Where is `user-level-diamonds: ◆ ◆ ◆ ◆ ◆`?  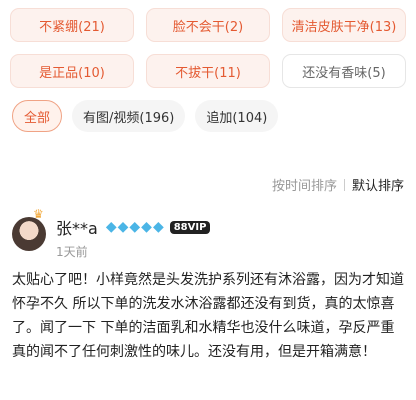
user-level-diamonds: ◆ ◆ ◆ ◆ ◆ is located at coordinates (135, 227).